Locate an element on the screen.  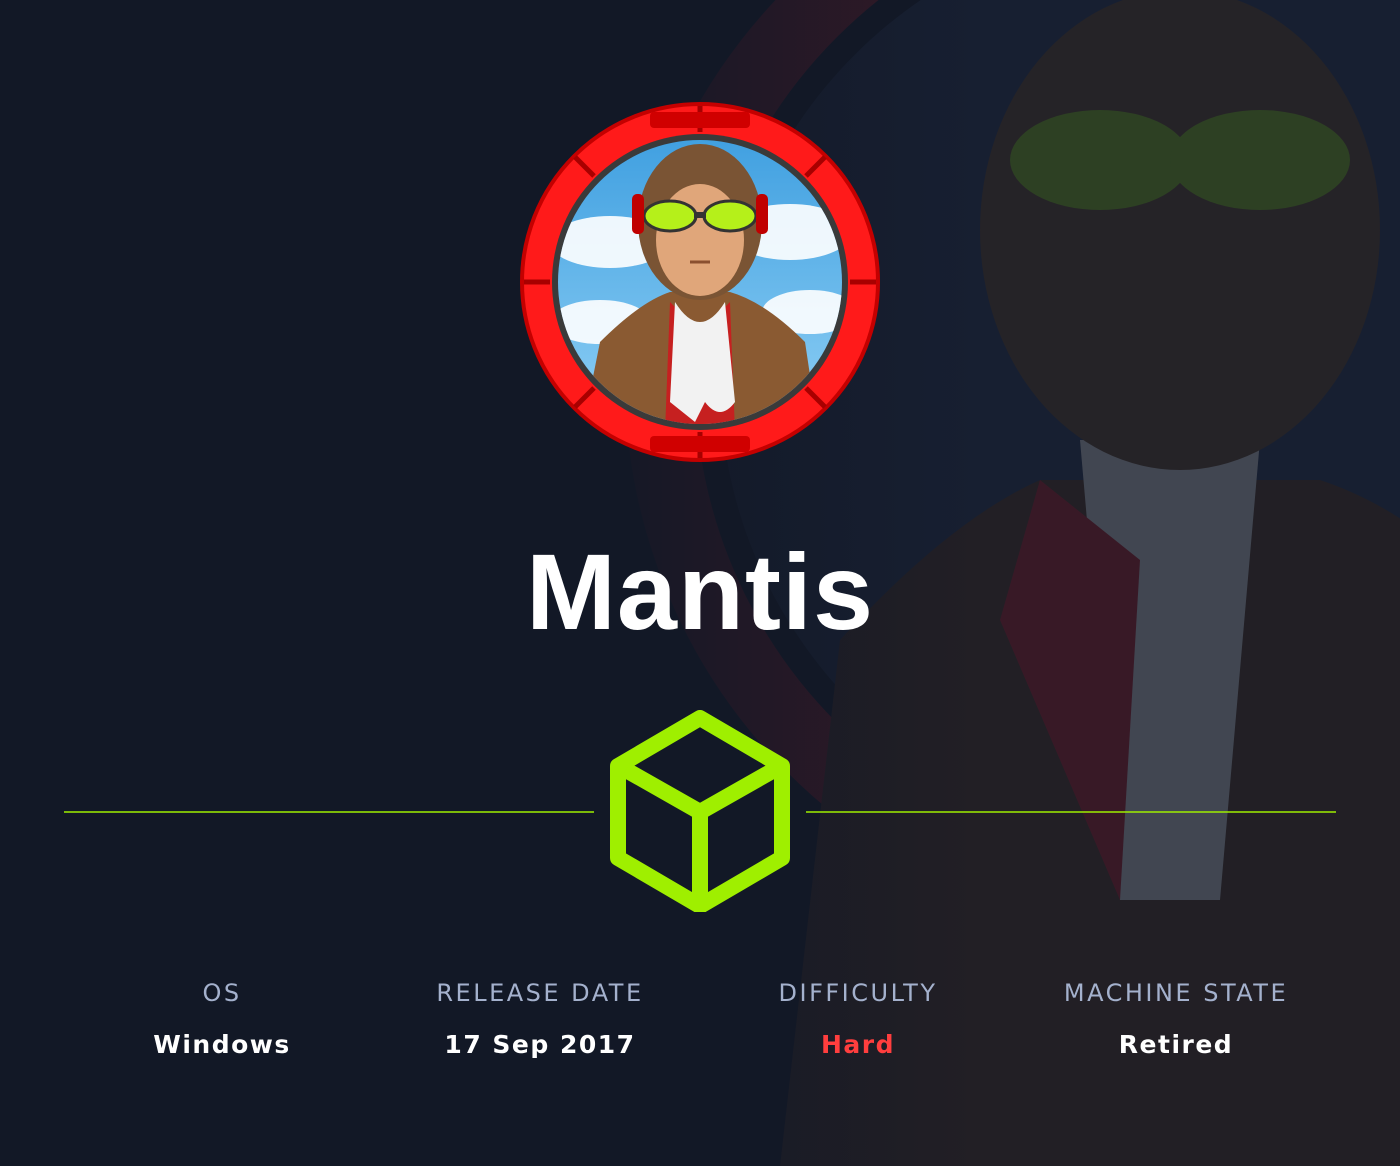
stat-release-date: RELEASE DATE 17 Sep 2017 is located at coordinates (540, 1019).